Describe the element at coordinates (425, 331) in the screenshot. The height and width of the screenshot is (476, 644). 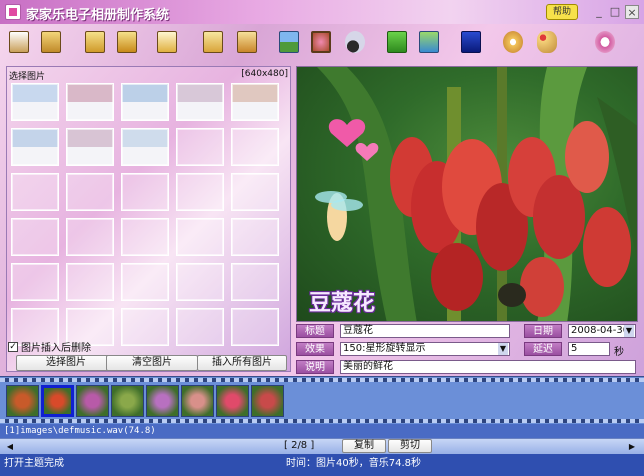
I see `title-input: 豆蔻花` at that location.